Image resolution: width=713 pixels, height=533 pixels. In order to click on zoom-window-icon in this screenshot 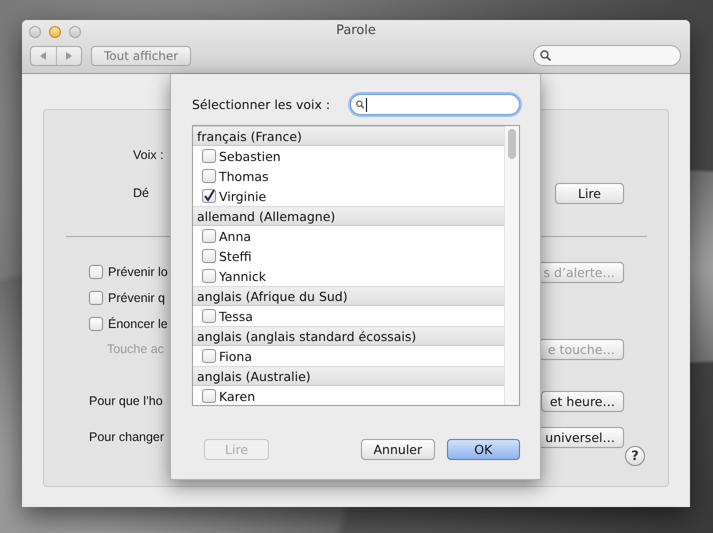, I will do `click(75, 32)`.